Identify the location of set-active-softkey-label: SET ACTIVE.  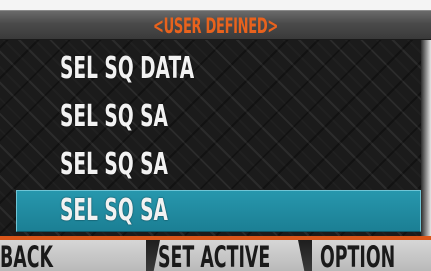
(214, 255).